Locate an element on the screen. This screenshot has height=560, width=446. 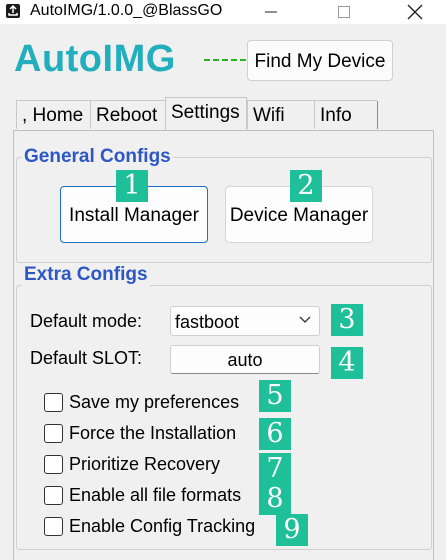
minimize-icon is located at coordinates (271, 12).